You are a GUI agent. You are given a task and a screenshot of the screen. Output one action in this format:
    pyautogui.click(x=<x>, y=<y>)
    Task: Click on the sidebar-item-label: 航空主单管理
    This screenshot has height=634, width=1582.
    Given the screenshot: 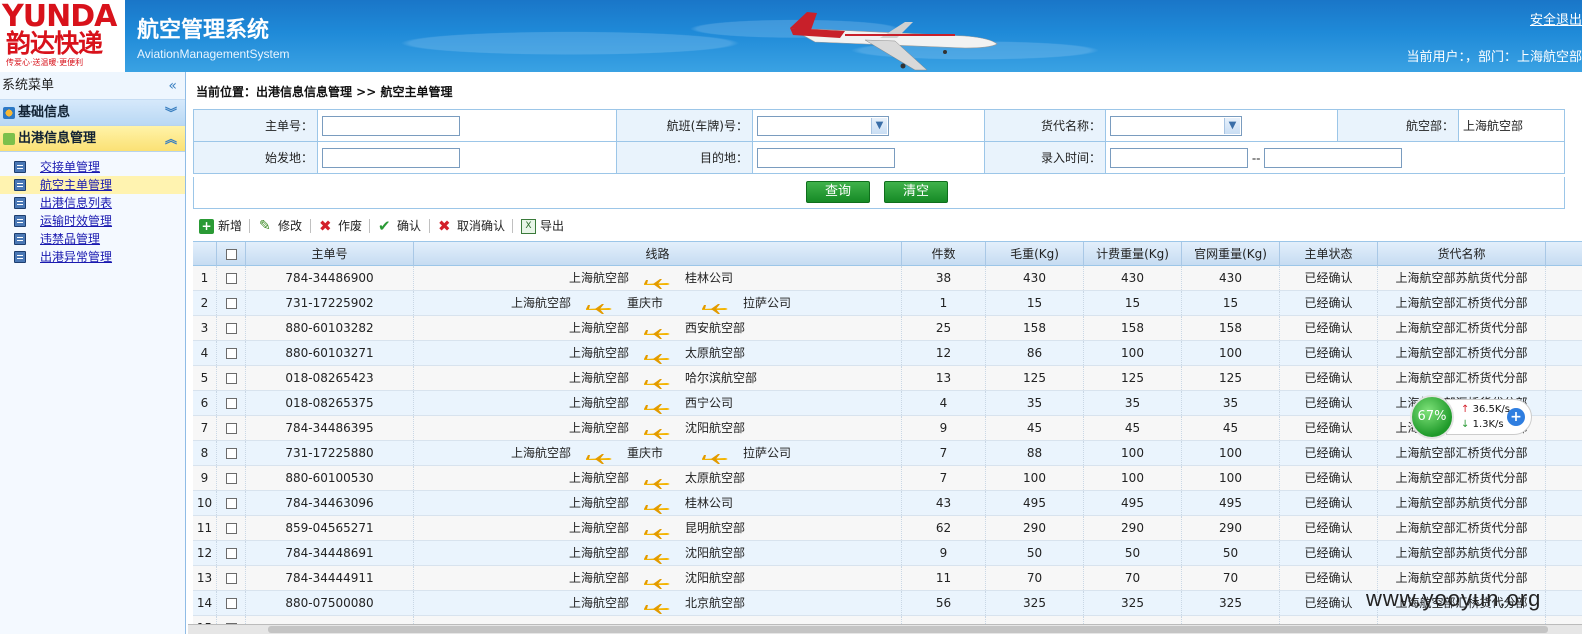 What is the action you would take?
    pyautogui.click(x=76, y=185)
    